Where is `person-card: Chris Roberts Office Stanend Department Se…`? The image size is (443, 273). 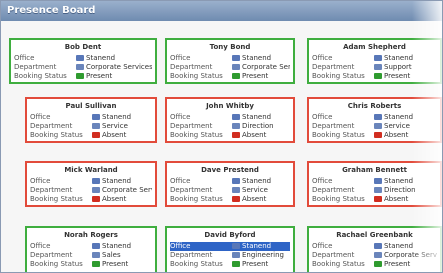
person-card: Chris Roberts Office Stanend Department Se… is located at coordinates (374, 120).